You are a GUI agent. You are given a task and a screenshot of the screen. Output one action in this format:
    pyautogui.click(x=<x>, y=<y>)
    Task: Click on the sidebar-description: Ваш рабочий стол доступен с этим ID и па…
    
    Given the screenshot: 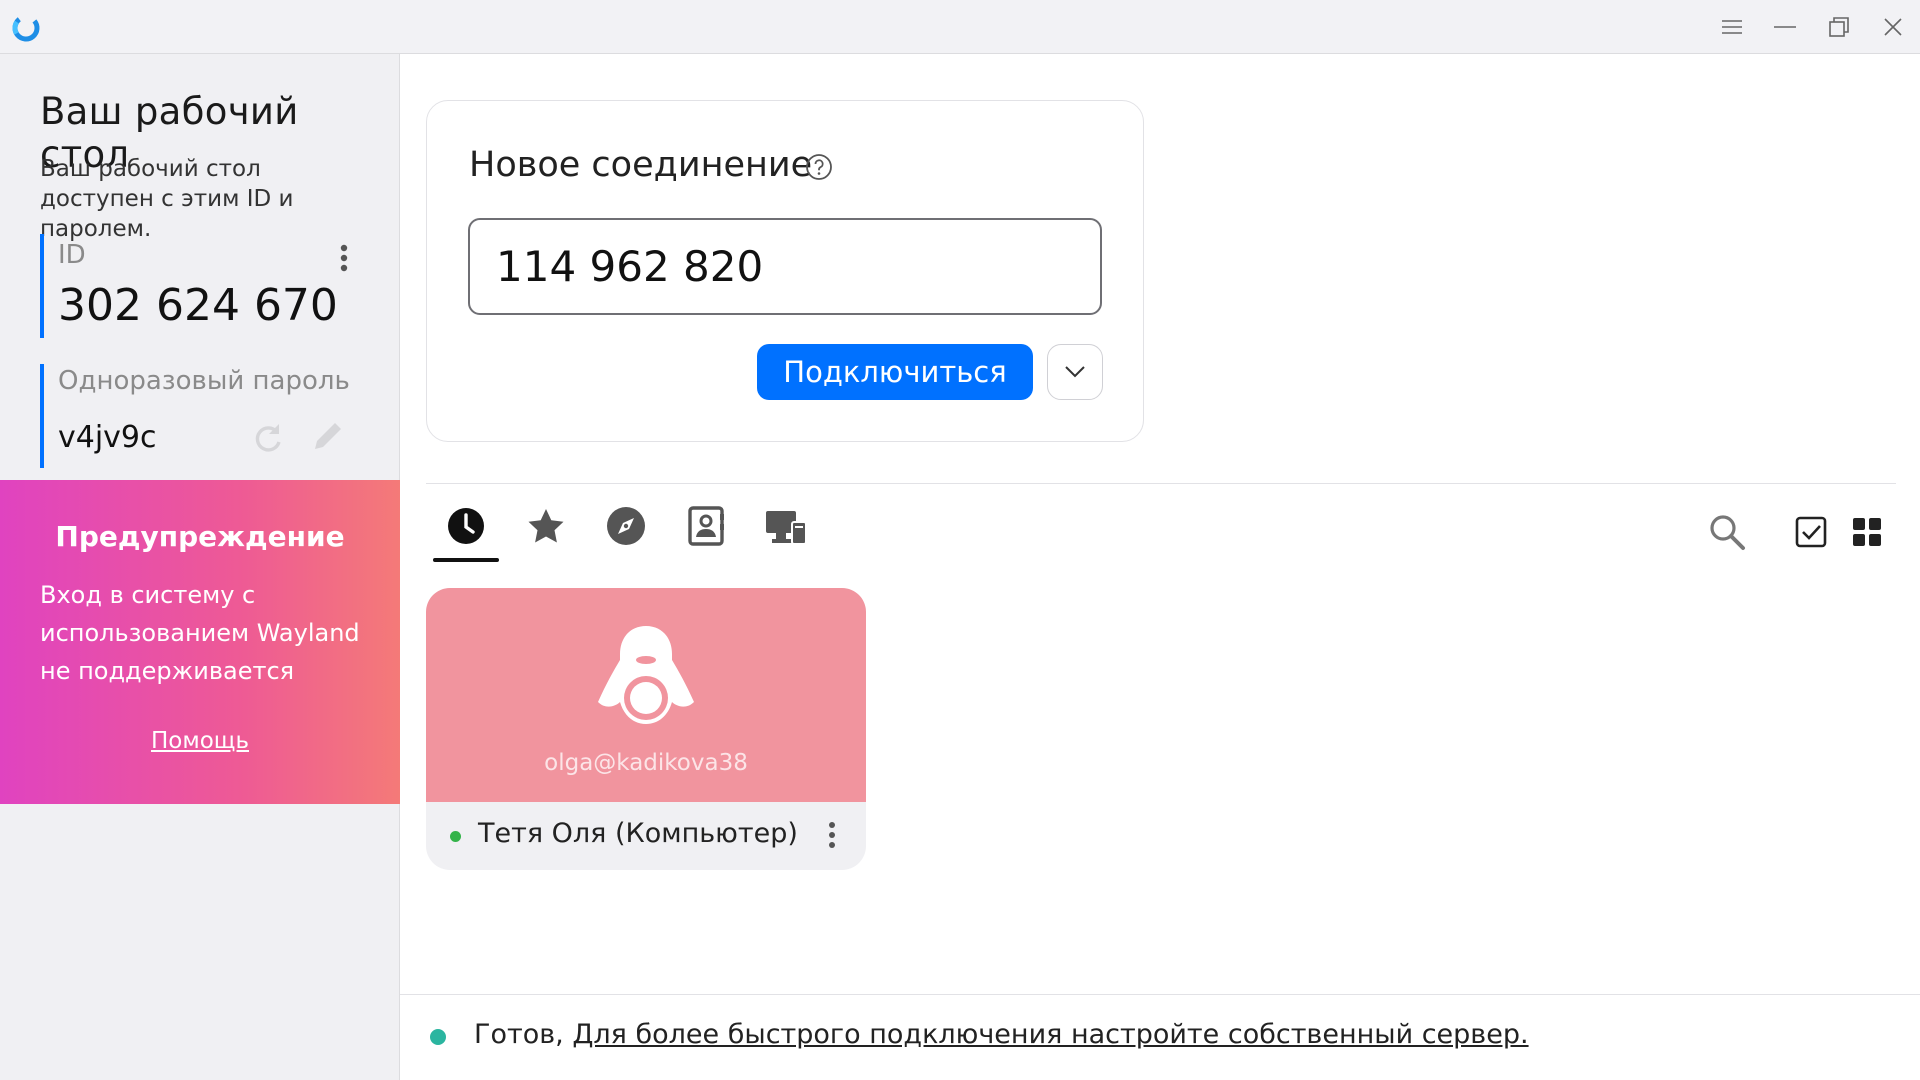 What is the action you would take?
    pyautogui.click(x=167, y=199)
    